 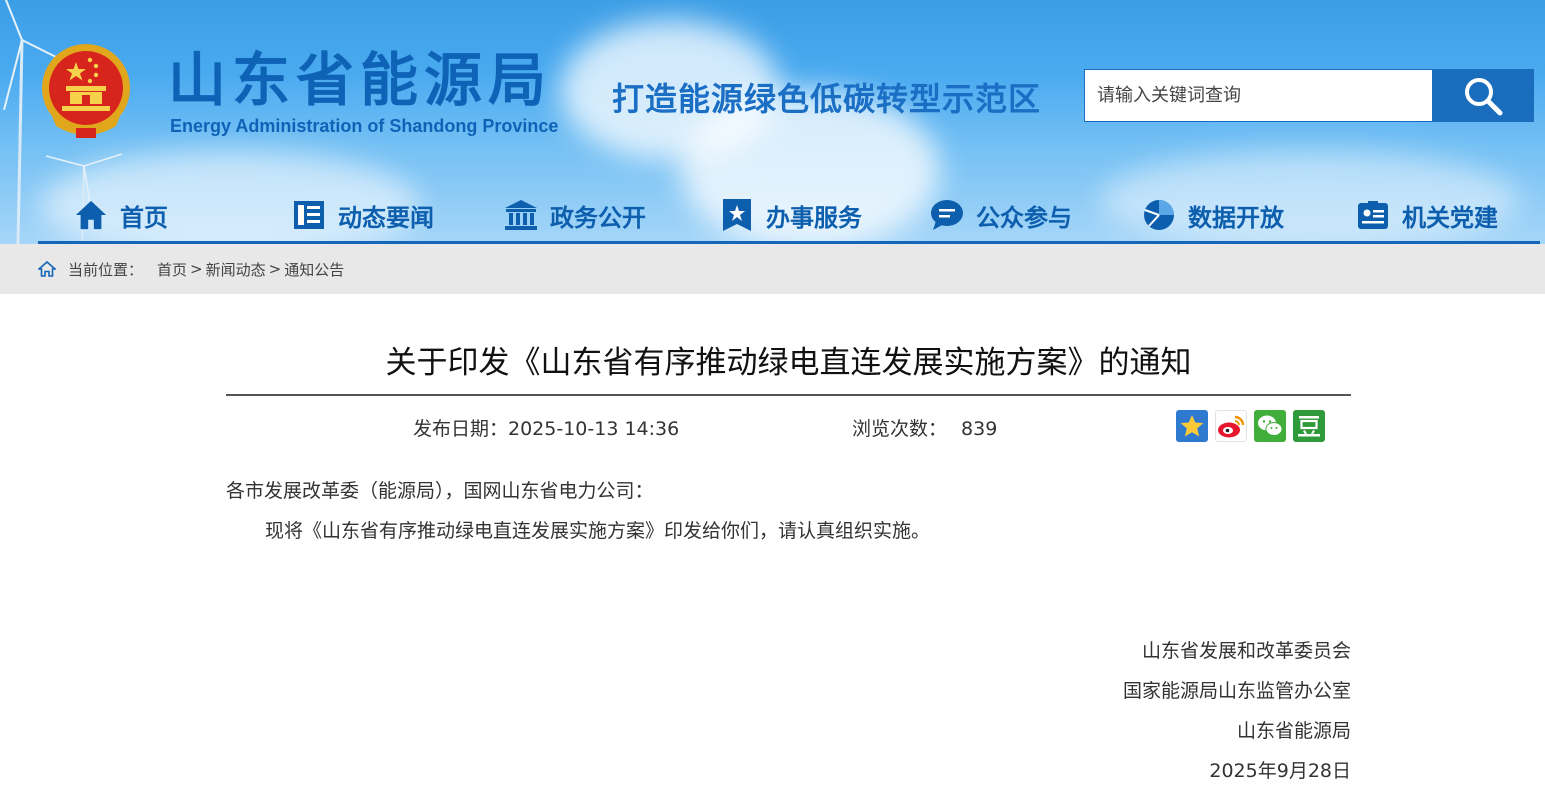 I want to click on douban-icon, so click(x=1309, y=426).